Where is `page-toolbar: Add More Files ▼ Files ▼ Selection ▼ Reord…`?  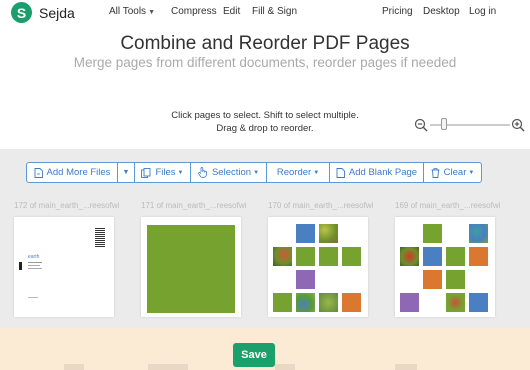
page-toolbar: Add More Files ▼ Files ▼ Selection ▼ Reord… is located at coordinates (254, 172).